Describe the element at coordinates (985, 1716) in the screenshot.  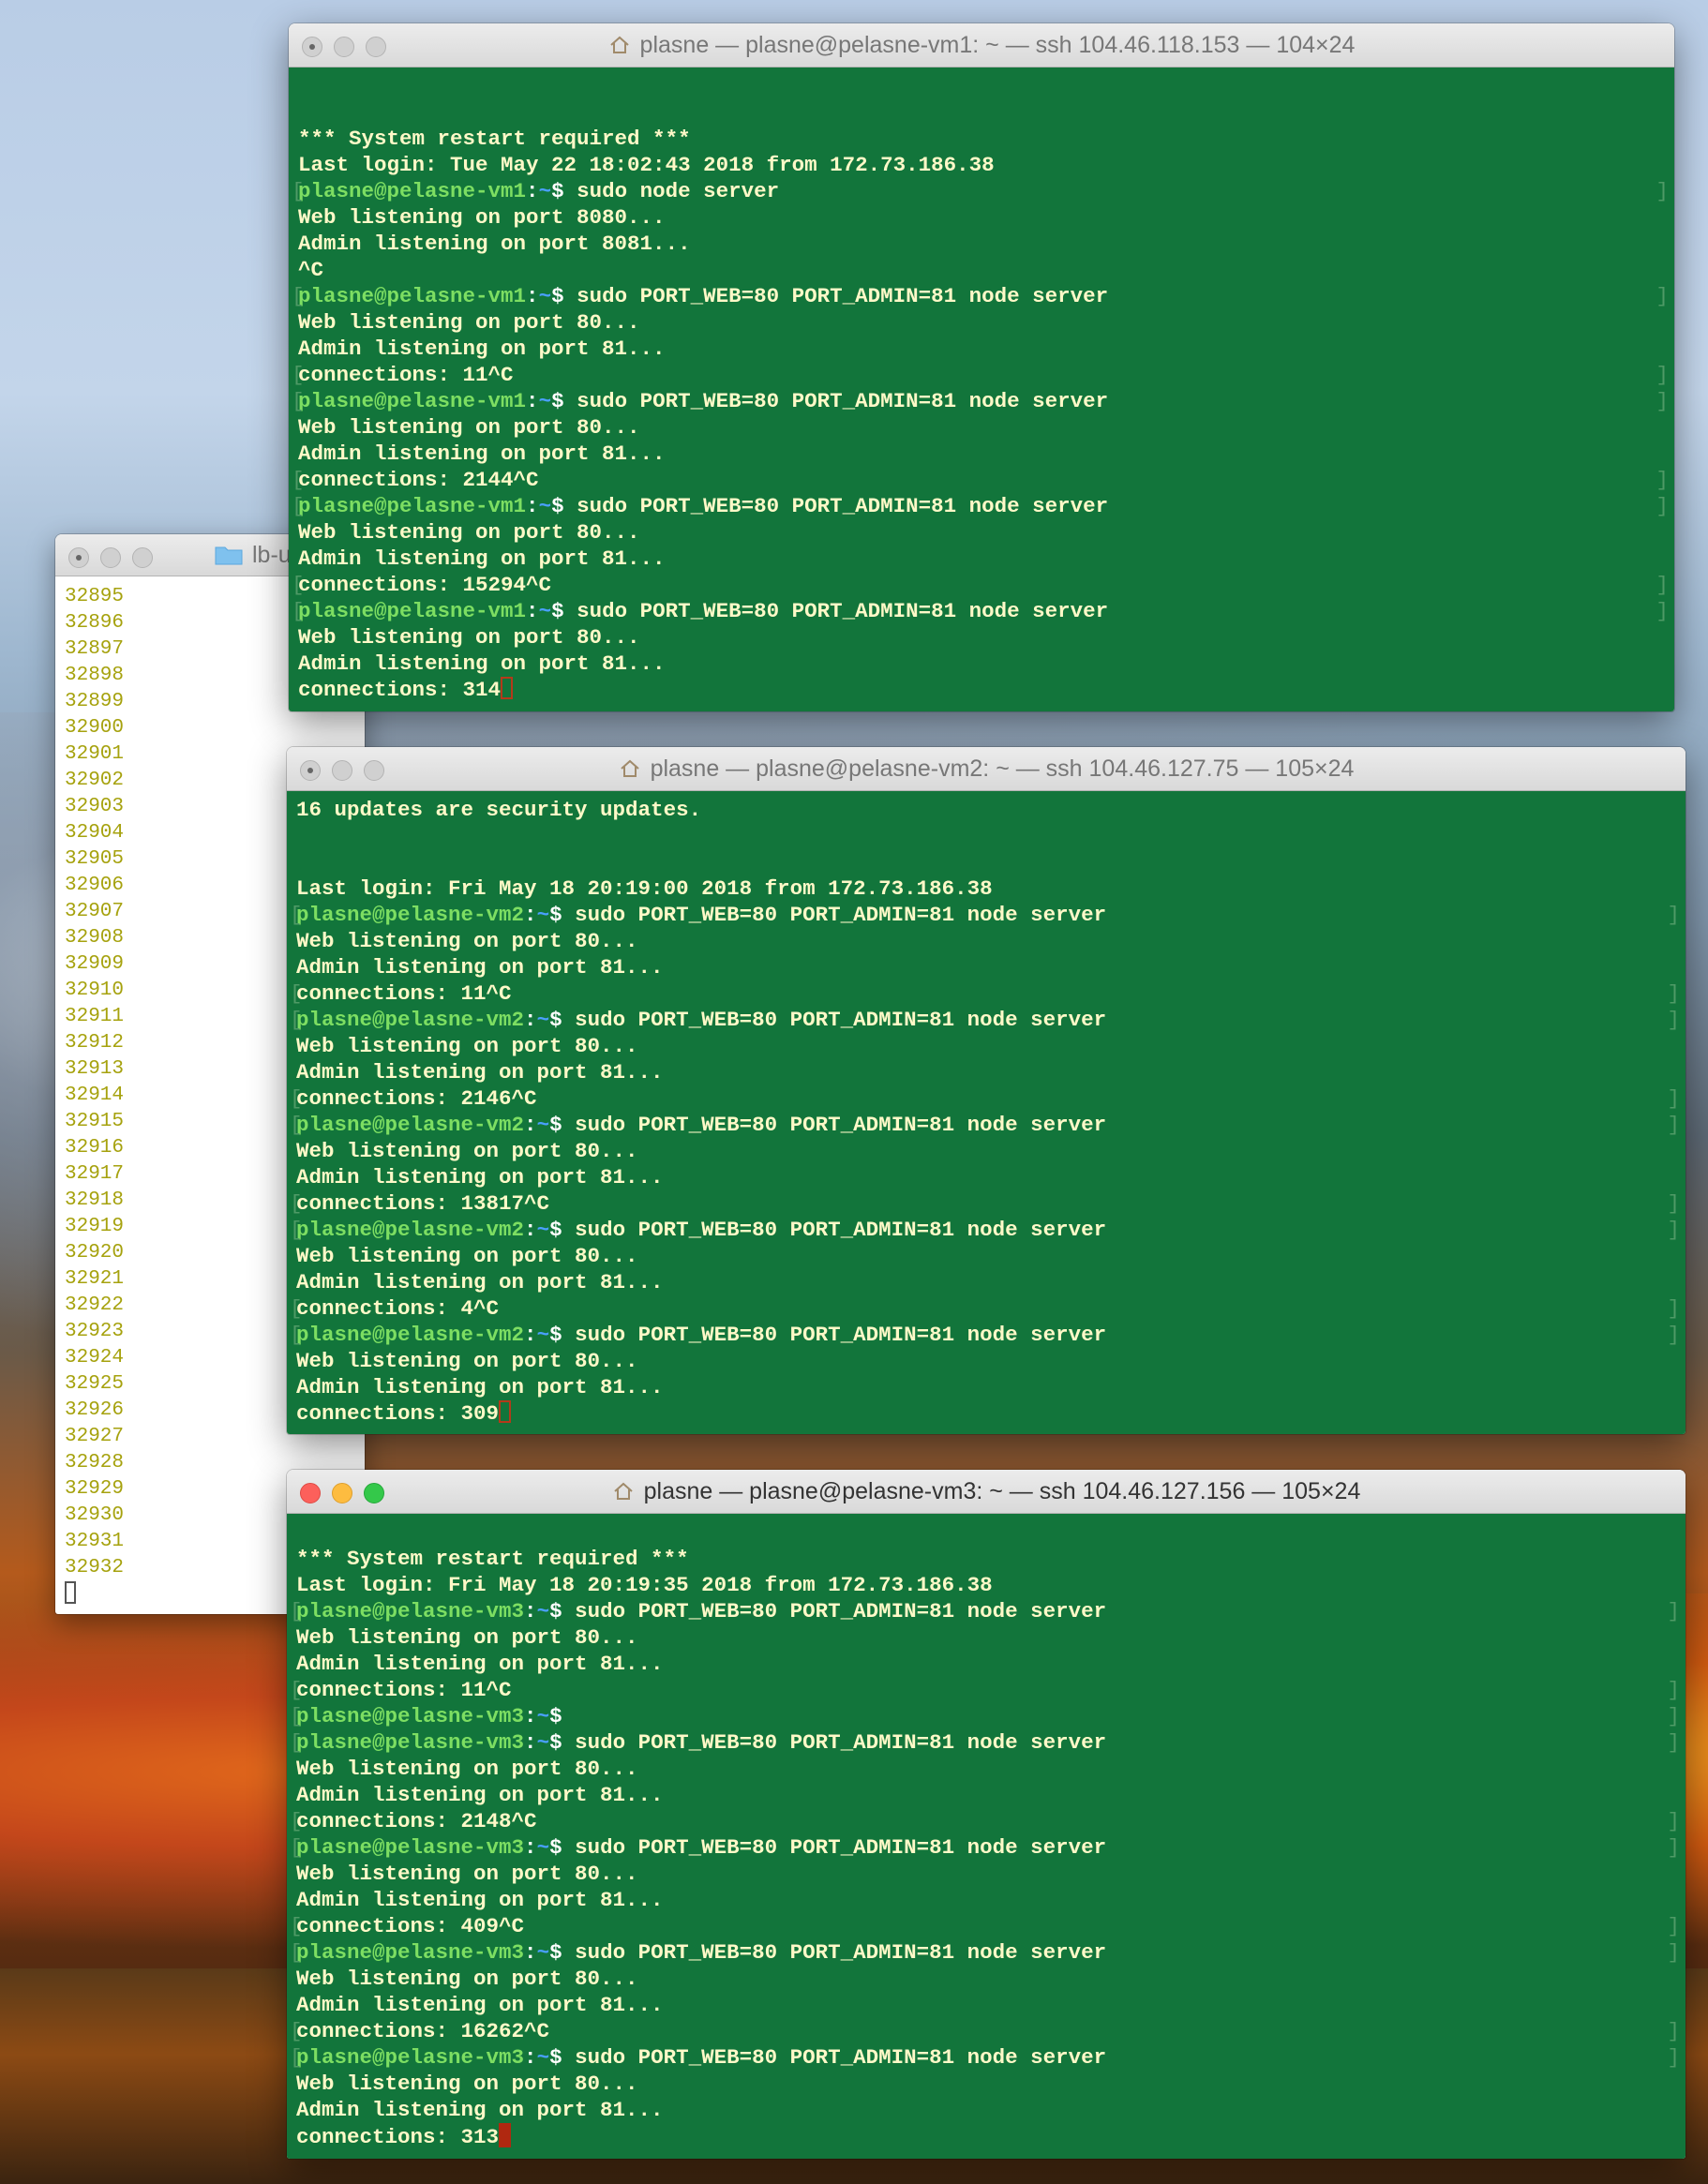
I see `terminal-line: [] plasne@pelasne-vm3:~$` at that location.